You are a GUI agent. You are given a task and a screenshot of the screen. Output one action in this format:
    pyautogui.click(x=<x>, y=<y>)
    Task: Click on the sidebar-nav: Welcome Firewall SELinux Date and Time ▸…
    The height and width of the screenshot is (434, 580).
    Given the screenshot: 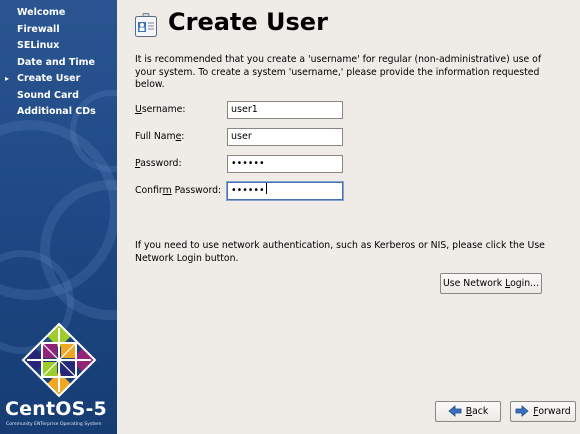 What is the action you would take?
    pyautogui.click(x=58, y=63)
    